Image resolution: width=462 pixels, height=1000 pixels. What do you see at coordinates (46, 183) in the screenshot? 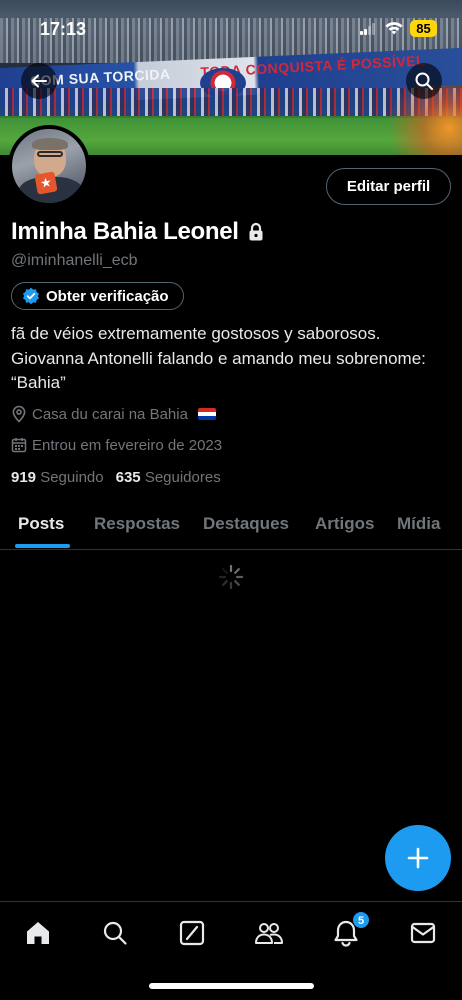
I see `avatar-sticker: ★` at bounding box center [46, 183].